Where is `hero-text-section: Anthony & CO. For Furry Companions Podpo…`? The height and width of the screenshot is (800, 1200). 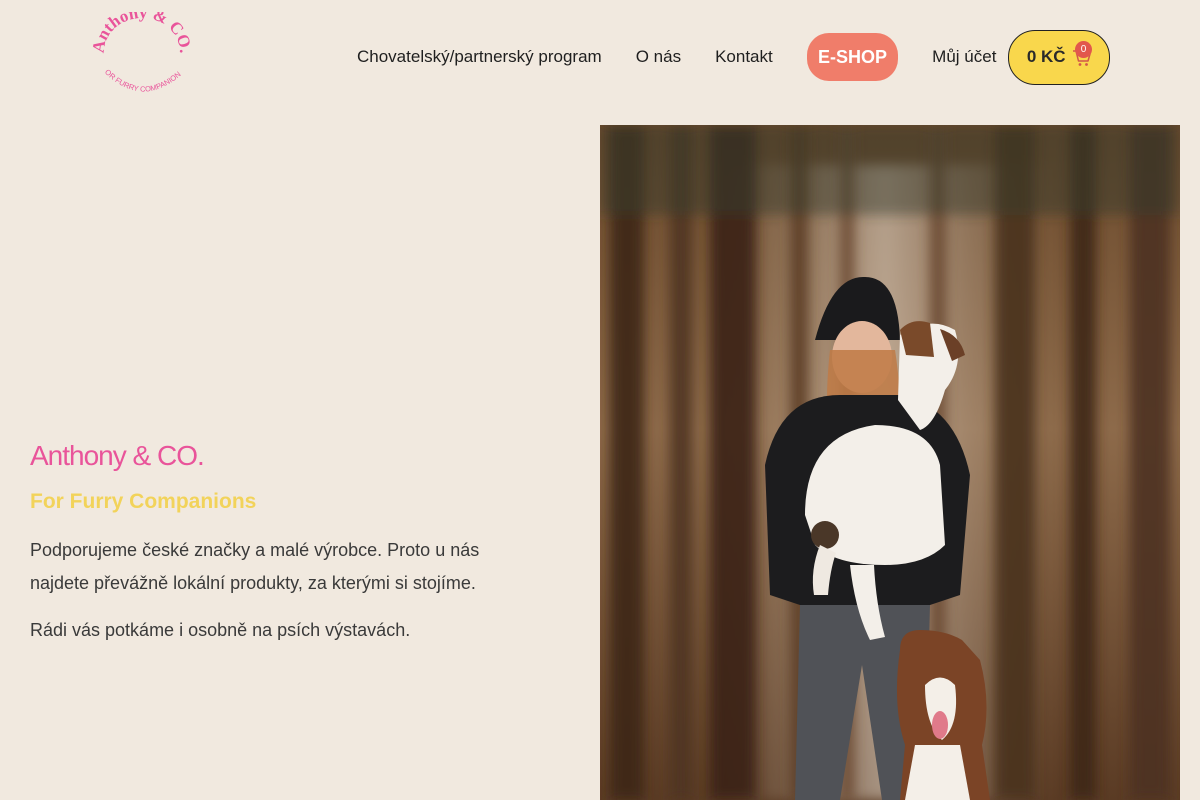
hero-text-section: Anthony & CO. For Furry Companions Podpo… is located at coordinates (280, 543).